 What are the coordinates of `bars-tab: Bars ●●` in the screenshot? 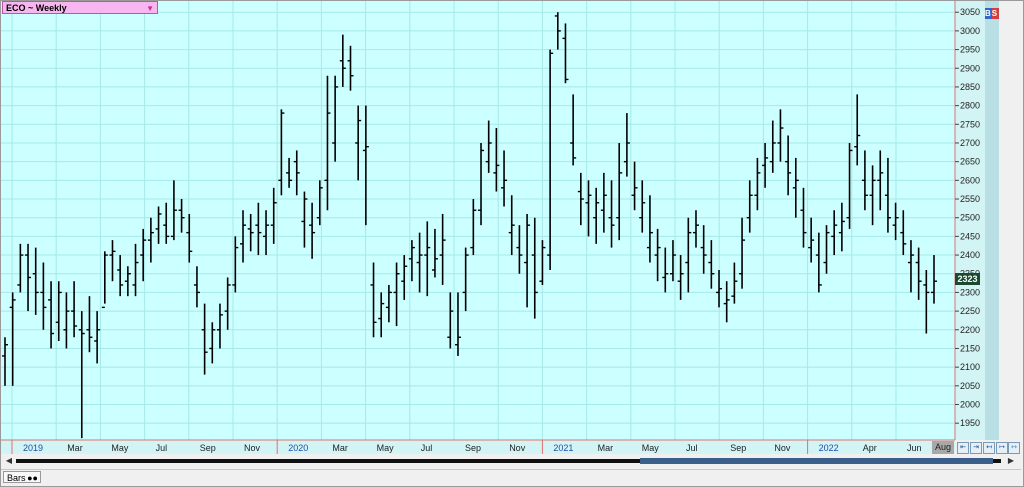 It's located at (22, 477).